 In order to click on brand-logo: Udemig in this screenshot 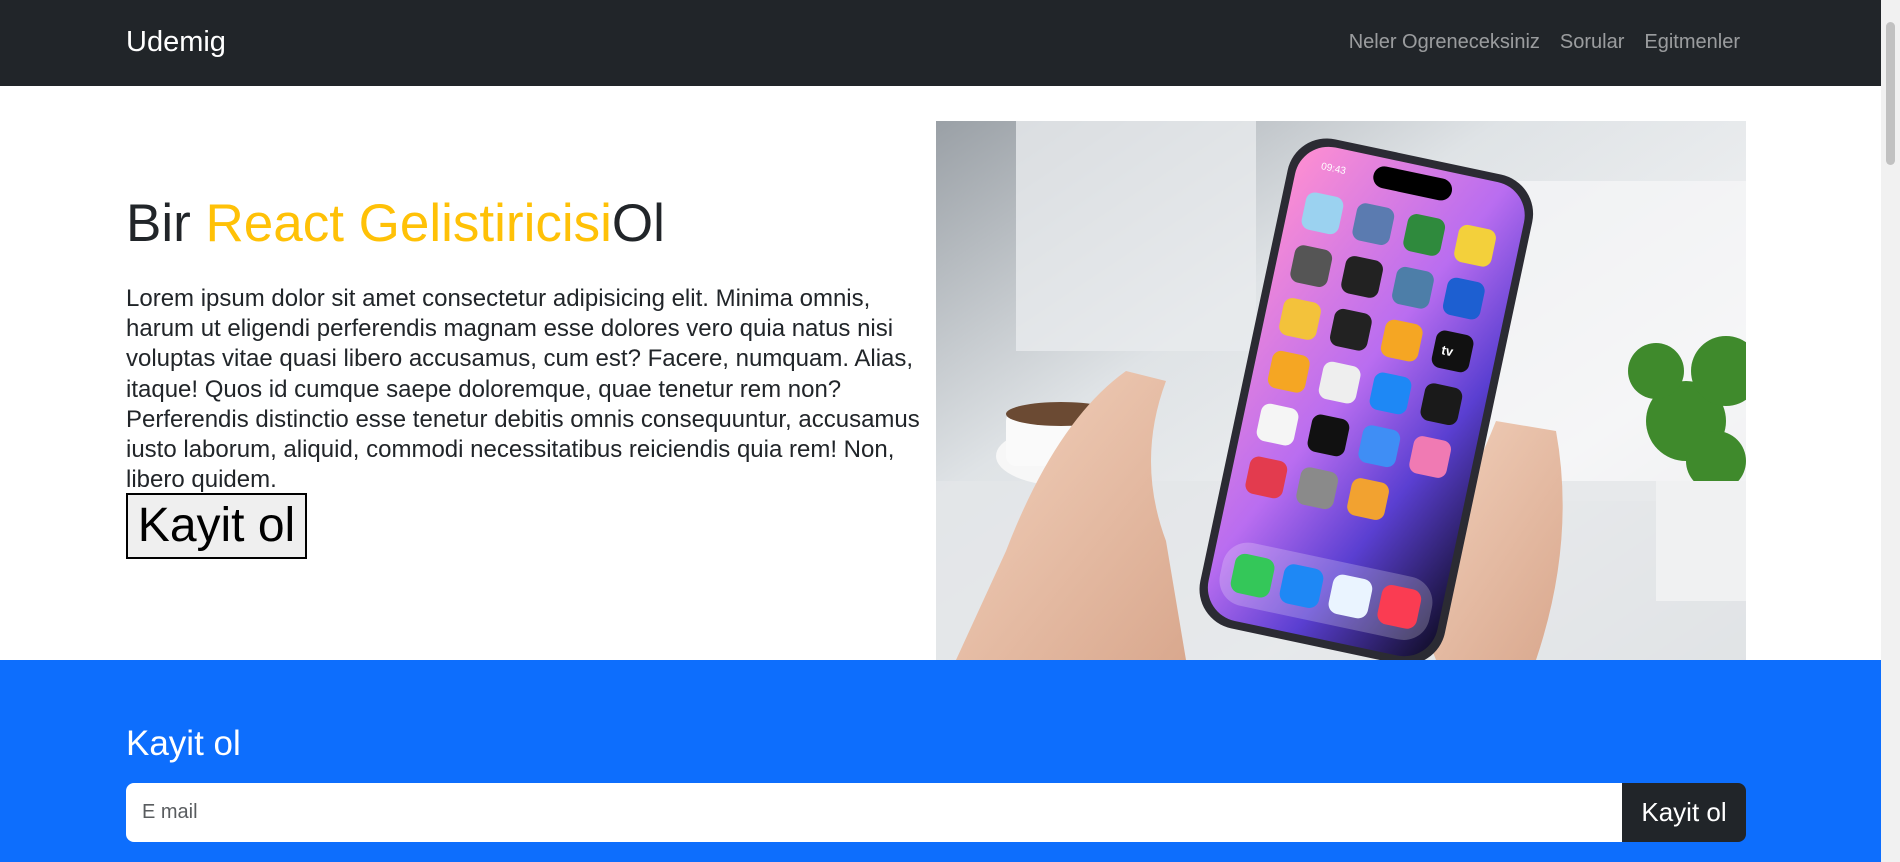, I will do `click(176, 42)`.